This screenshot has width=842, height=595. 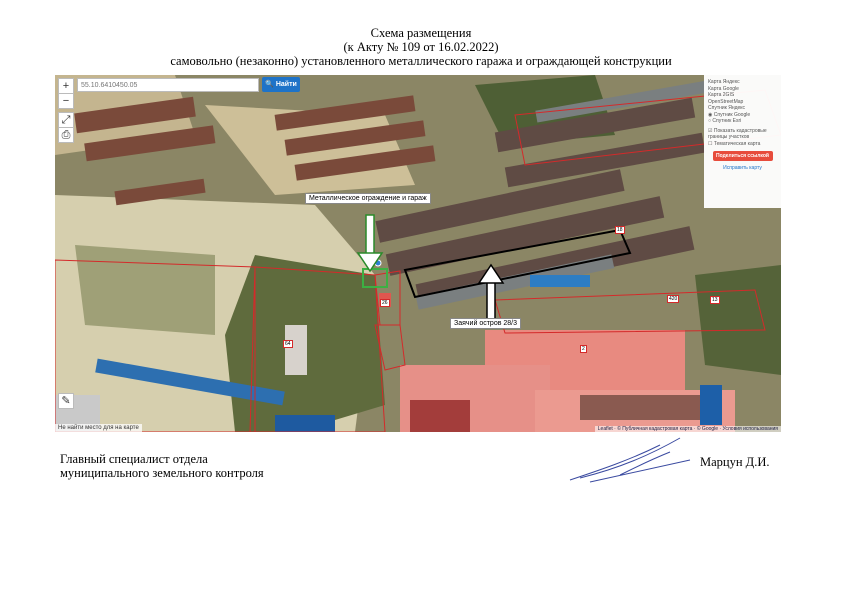 What do you see at coordinates (630, 460) in the screenshot?
I see `handwritten-signature` at bounding box center [630, 460].